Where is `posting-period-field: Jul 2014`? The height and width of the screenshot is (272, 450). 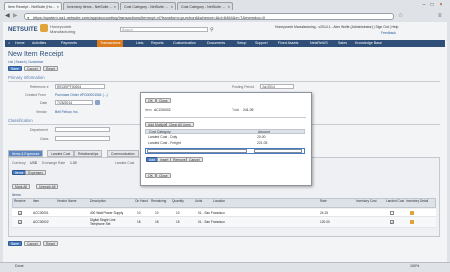
posting-period-field: Jul 2014 is located at coordinates (277, 86).